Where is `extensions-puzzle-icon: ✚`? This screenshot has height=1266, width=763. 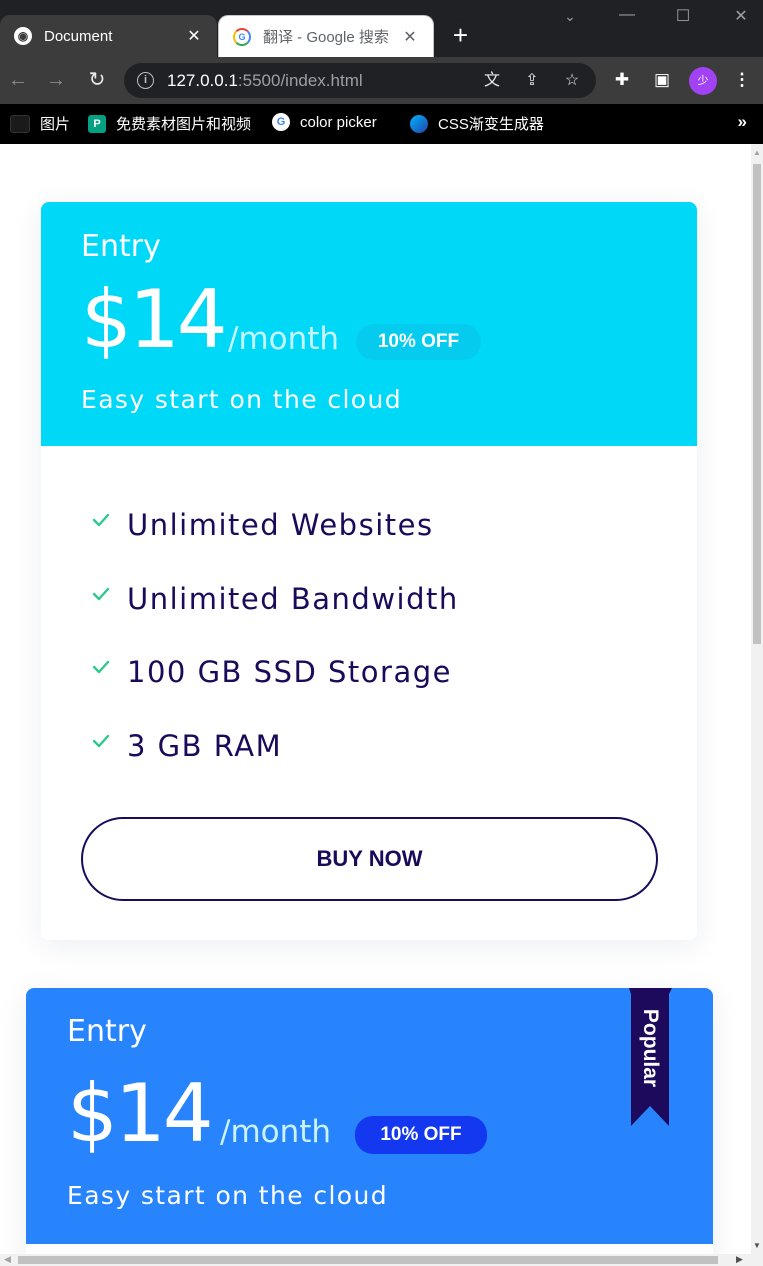
extensions-puzzle-icon: ✚ is located at coordinates (622, 80).